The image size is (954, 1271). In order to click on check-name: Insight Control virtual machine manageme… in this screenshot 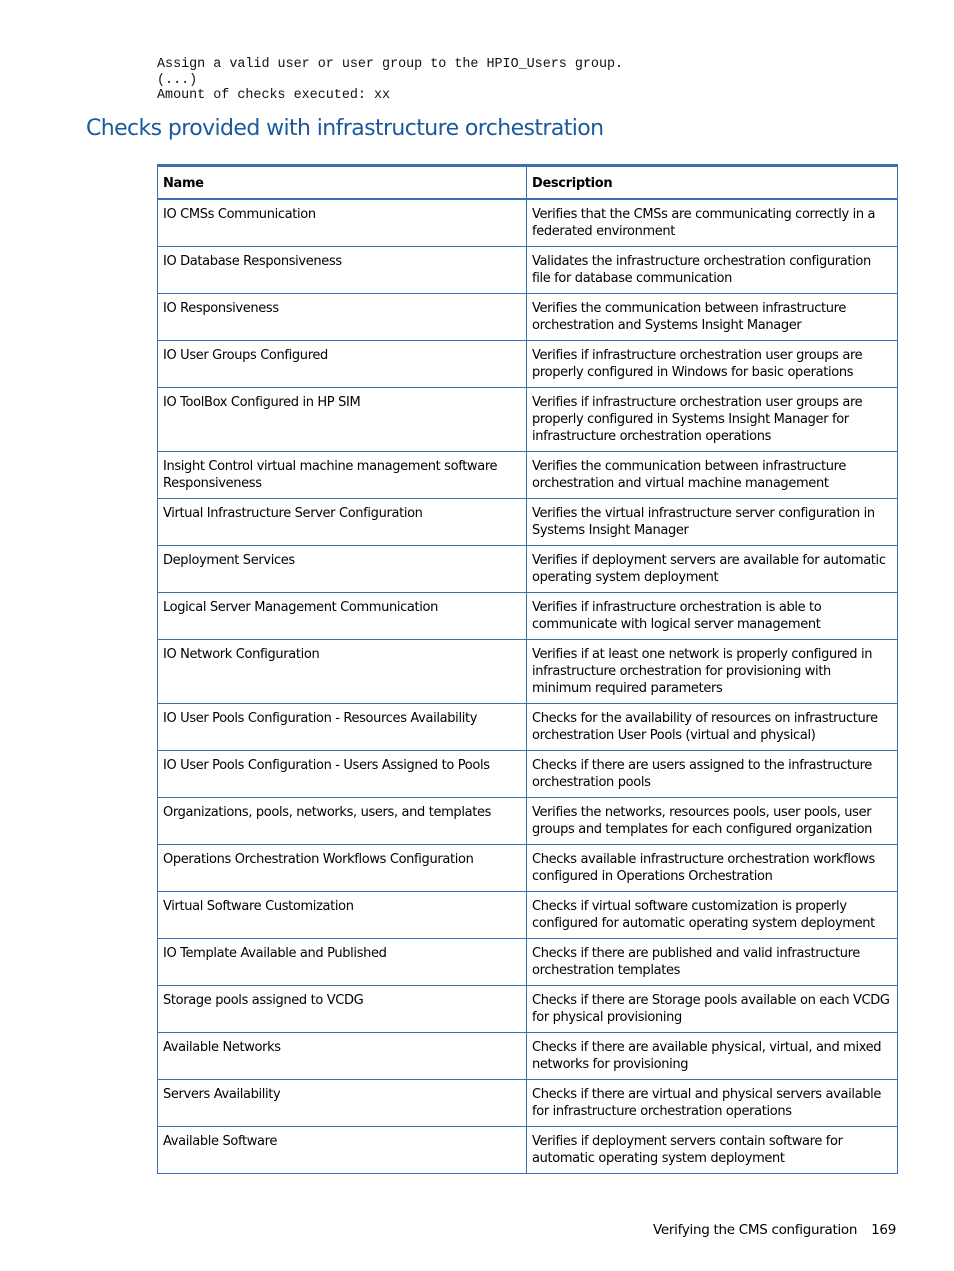, I will do `click(342, 475)`.